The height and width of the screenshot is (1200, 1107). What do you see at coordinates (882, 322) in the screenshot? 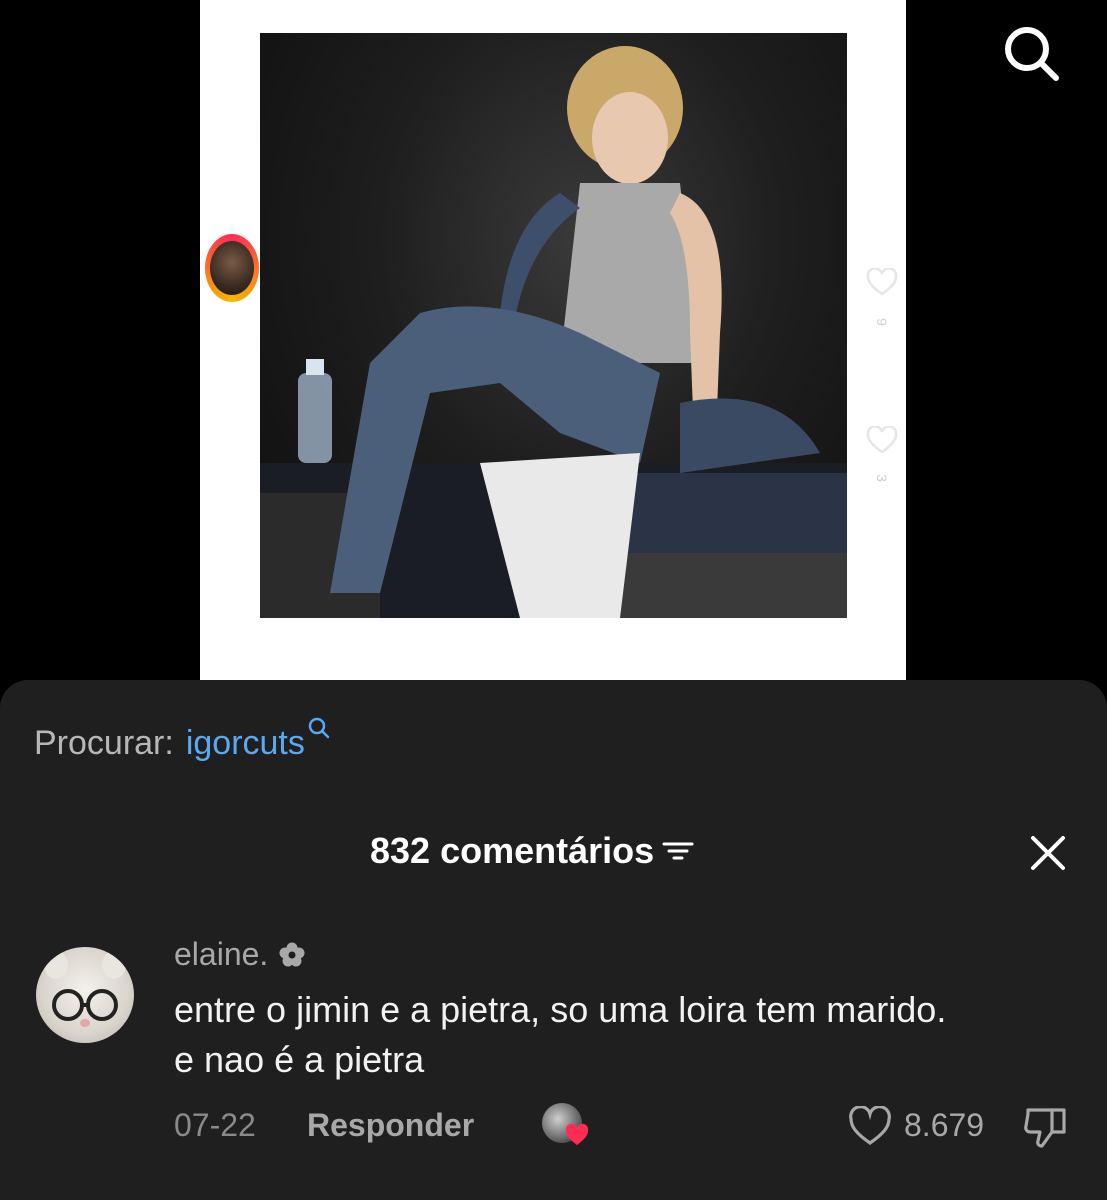
I see `side-like-count: 9` at bounding box center [882, 322].